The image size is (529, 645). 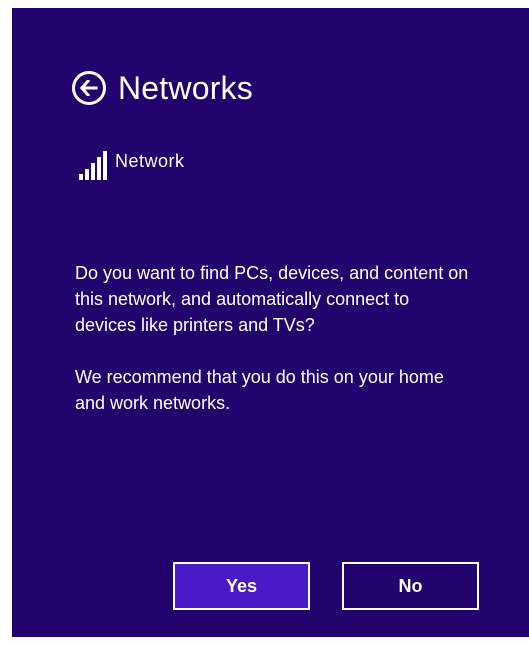 What do you see at coordinates (150, 161) in the screenshot?
I see `network-name: Network` at bounding box center [150, 161].